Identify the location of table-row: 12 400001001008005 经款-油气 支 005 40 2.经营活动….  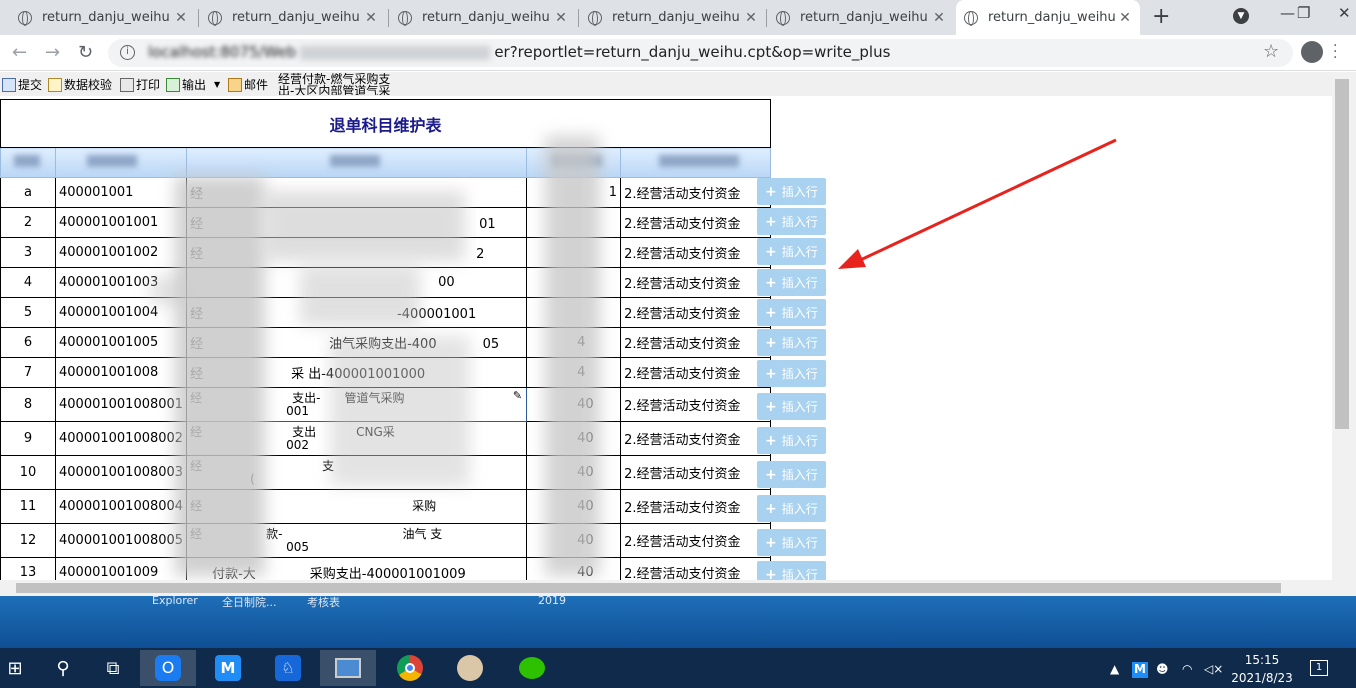
(386, 540).